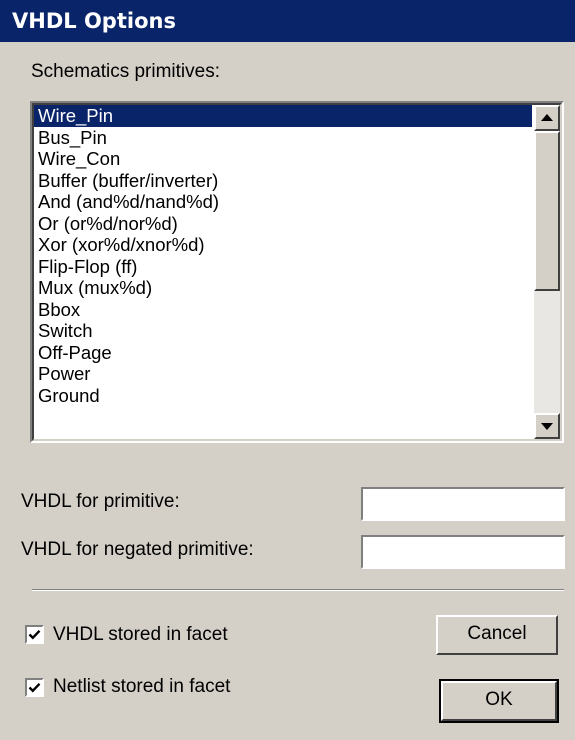  What do you see at coordinates (94, 21) in the screenshot?
I see `dialog-title: VHDL Options` at bounding box center [94, 21].